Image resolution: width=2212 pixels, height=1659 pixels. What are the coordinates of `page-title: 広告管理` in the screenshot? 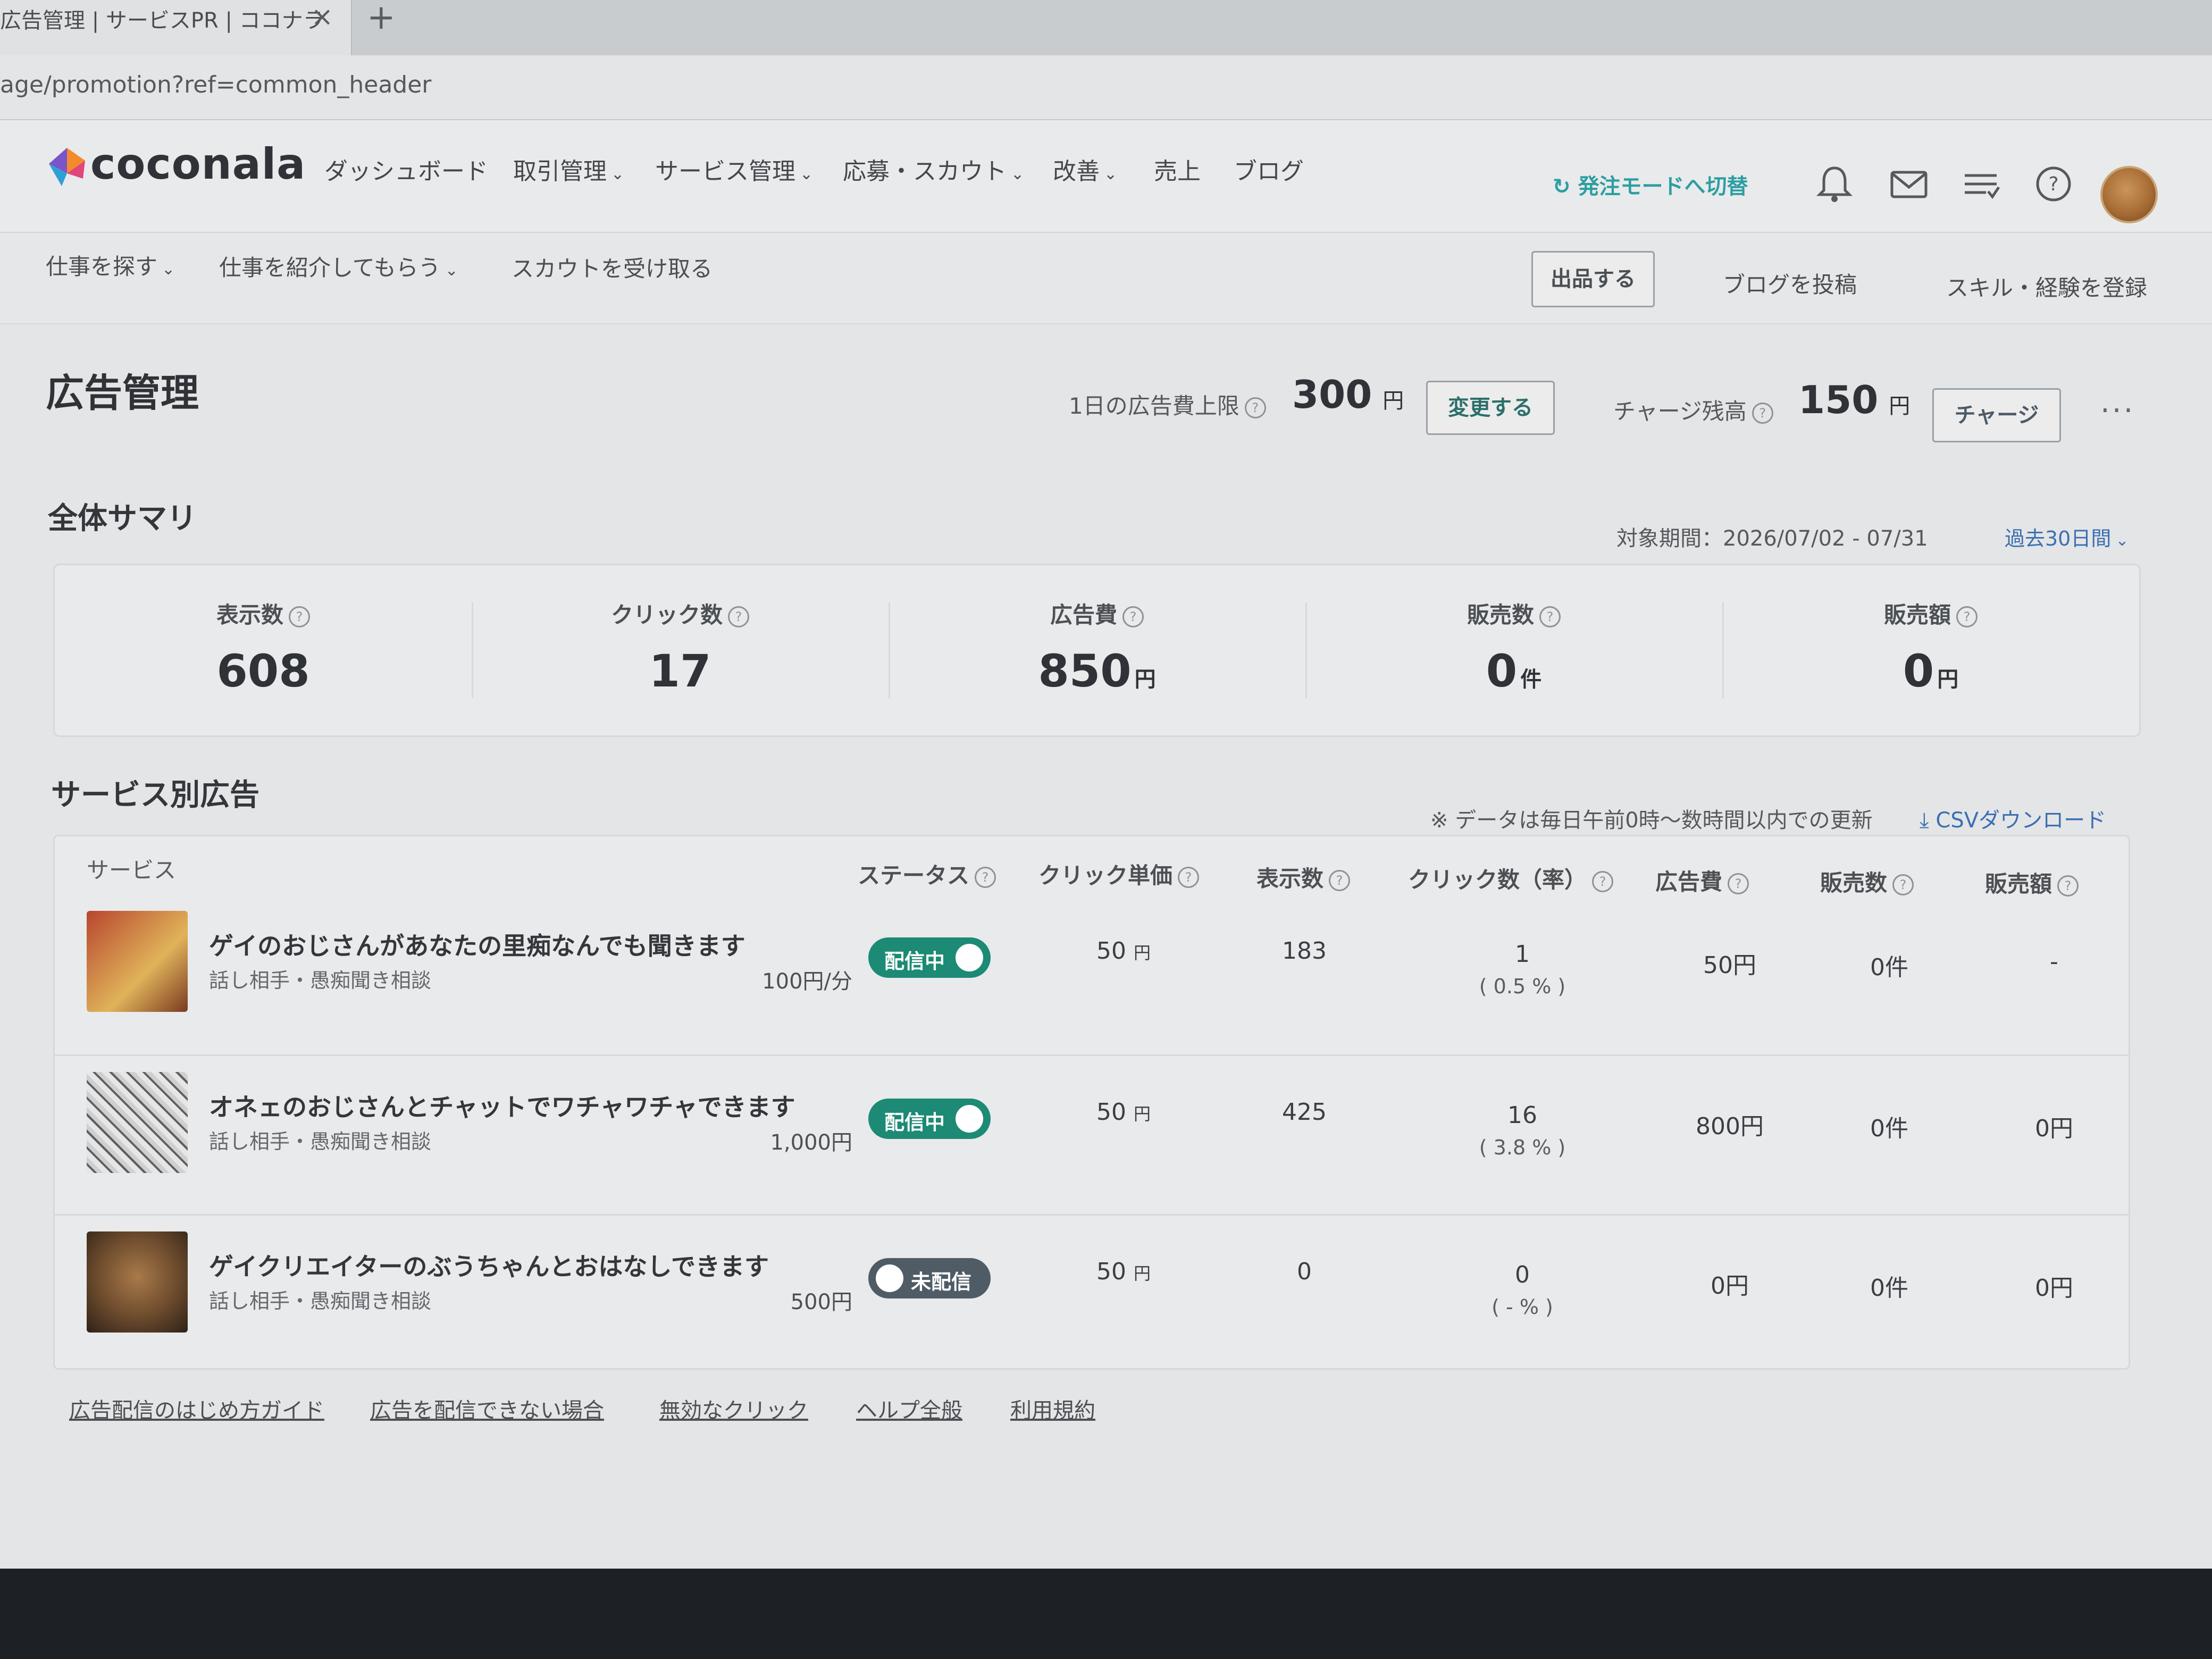 It's located at (122, 393).